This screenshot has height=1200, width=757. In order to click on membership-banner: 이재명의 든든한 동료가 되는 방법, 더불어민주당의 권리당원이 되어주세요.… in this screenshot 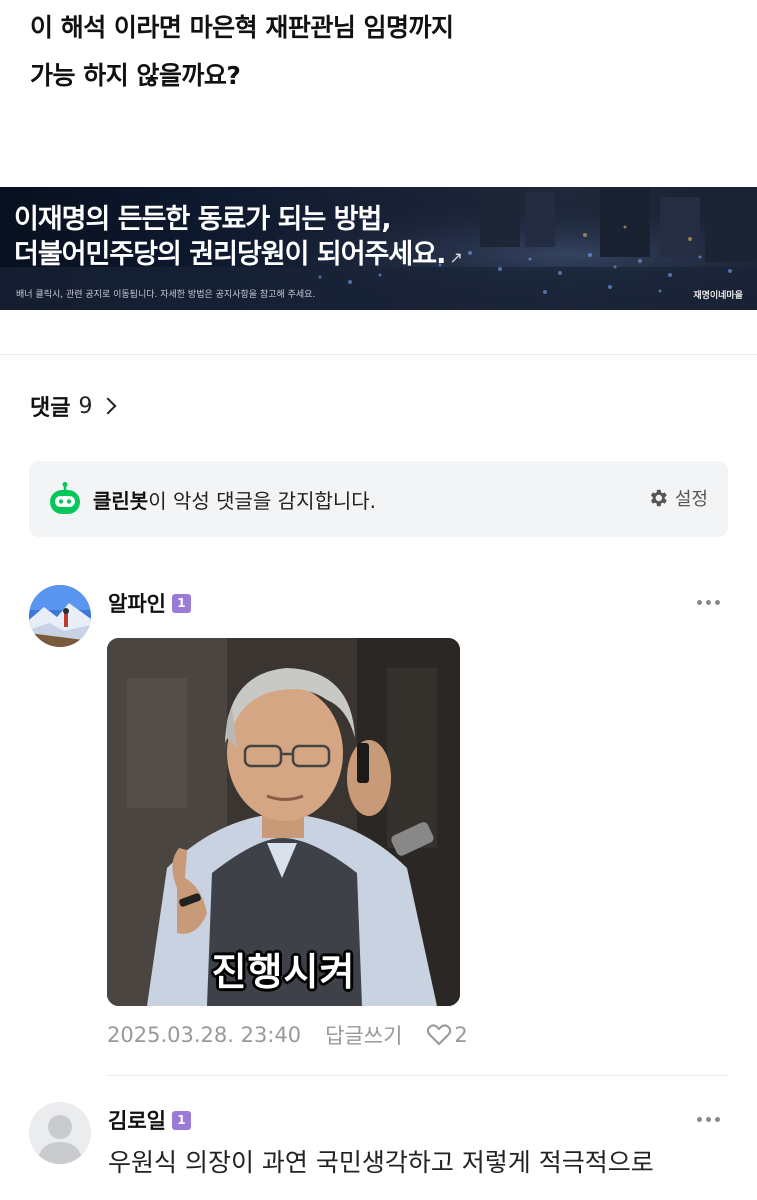, I will do `click(378, 248)`.